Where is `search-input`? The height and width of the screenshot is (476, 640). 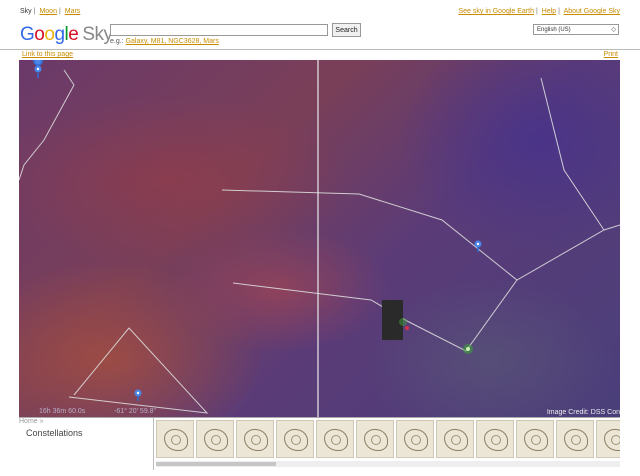
search-input is located at coordinates (219, 30).